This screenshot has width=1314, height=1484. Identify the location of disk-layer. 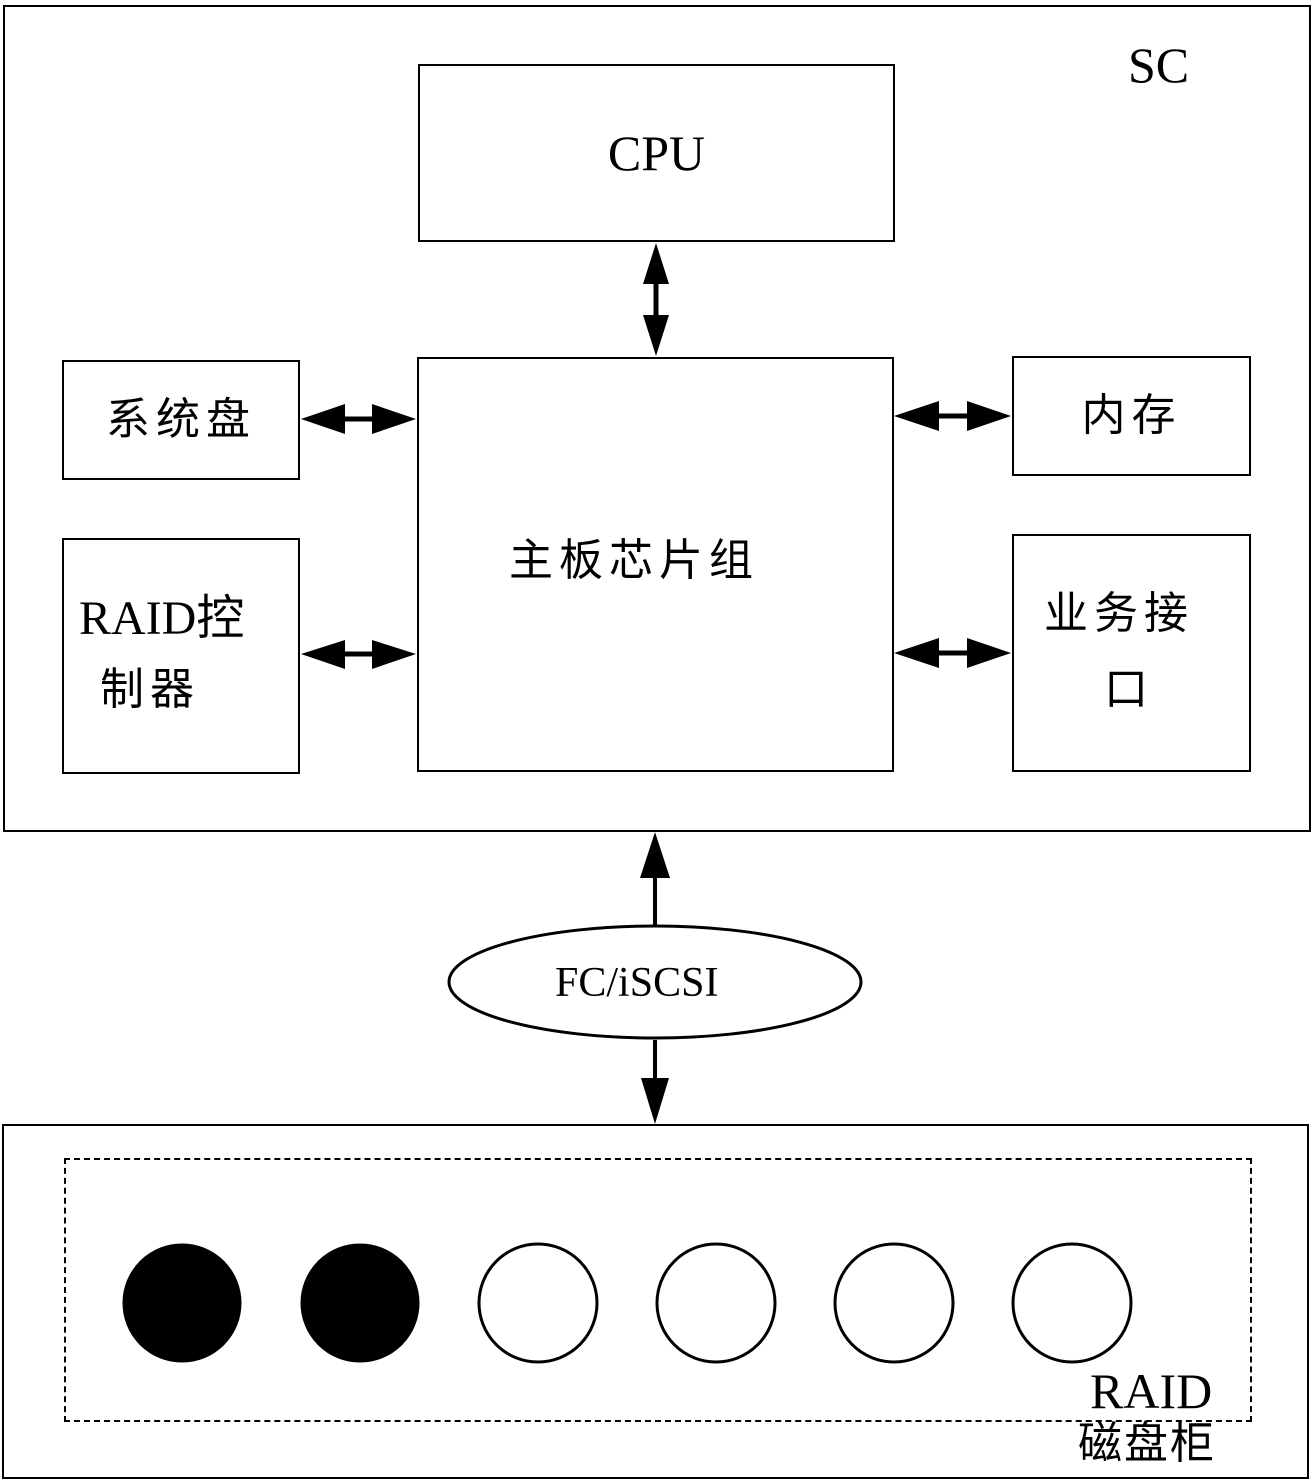
(627, 1303).